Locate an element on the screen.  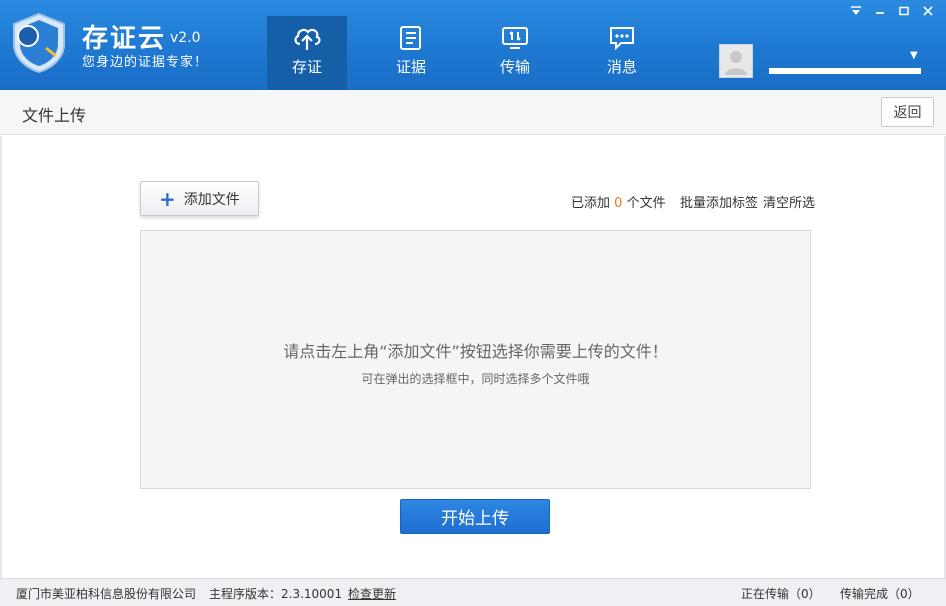
cloud-upload-icon is located at coordinates (307, 39).